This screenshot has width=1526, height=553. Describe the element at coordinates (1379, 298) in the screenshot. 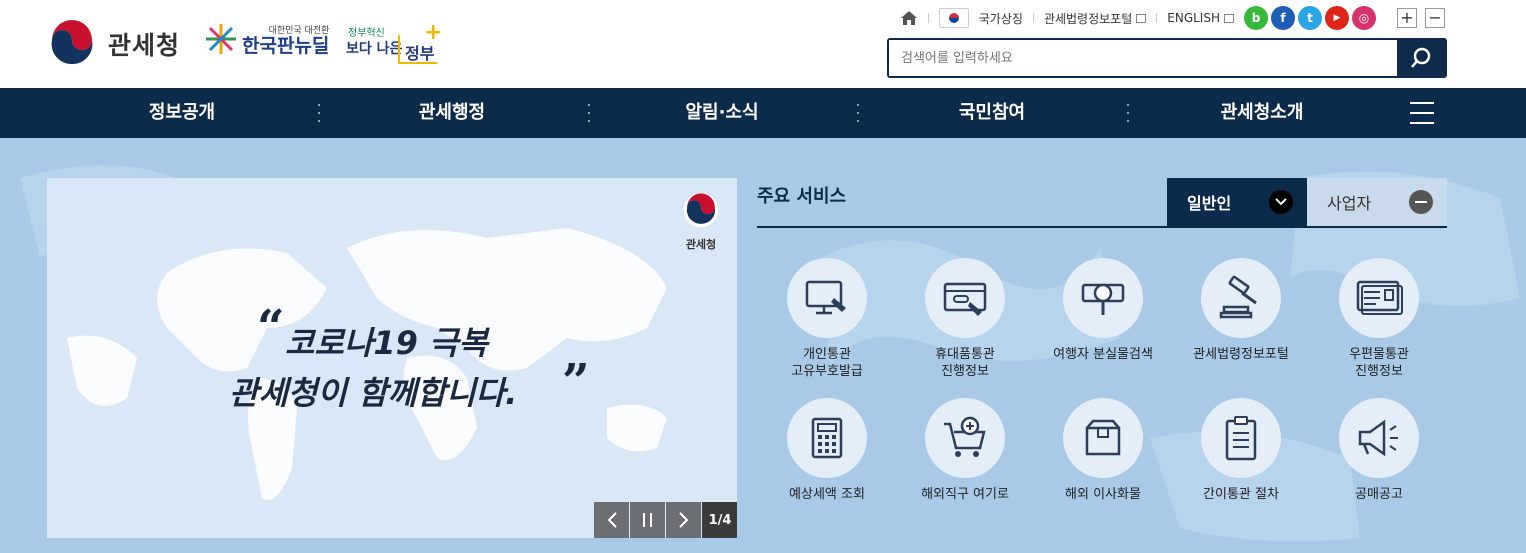

I see `mail-card-icon` at that location.